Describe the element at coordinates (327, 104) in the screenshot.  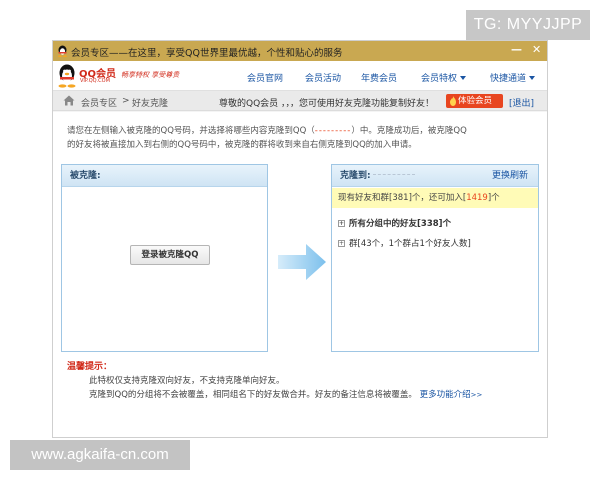
I see `greeting-text: 尊敬的QQ会员 ，，，您可使用好友克隆功能复制好友！` at that location.